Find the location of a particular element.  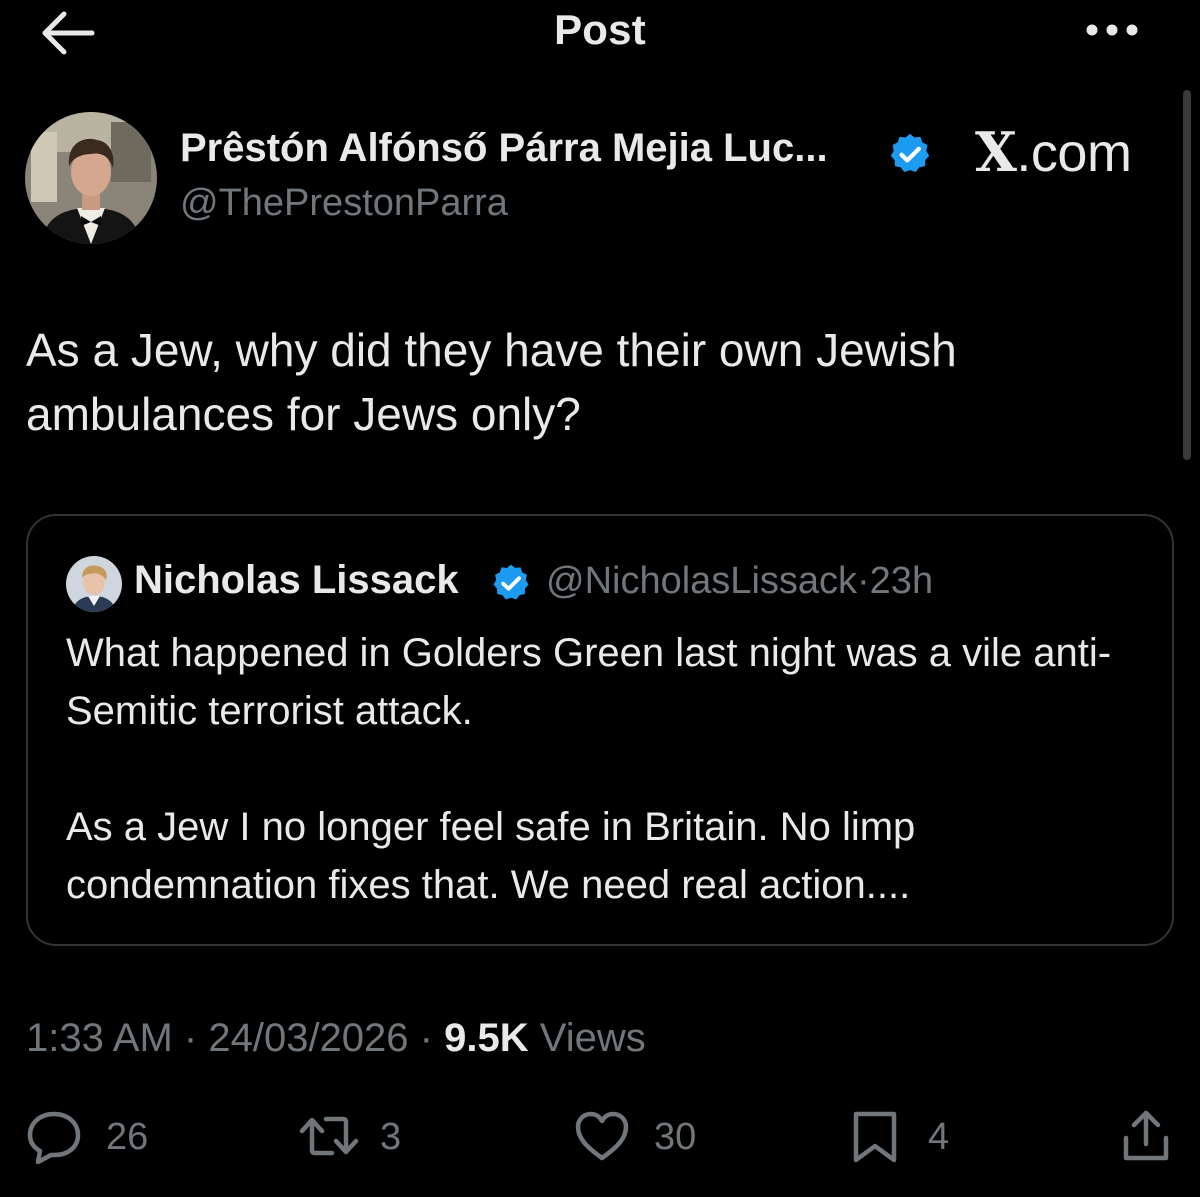

quote-avatar is located at coordinates (94, 584).